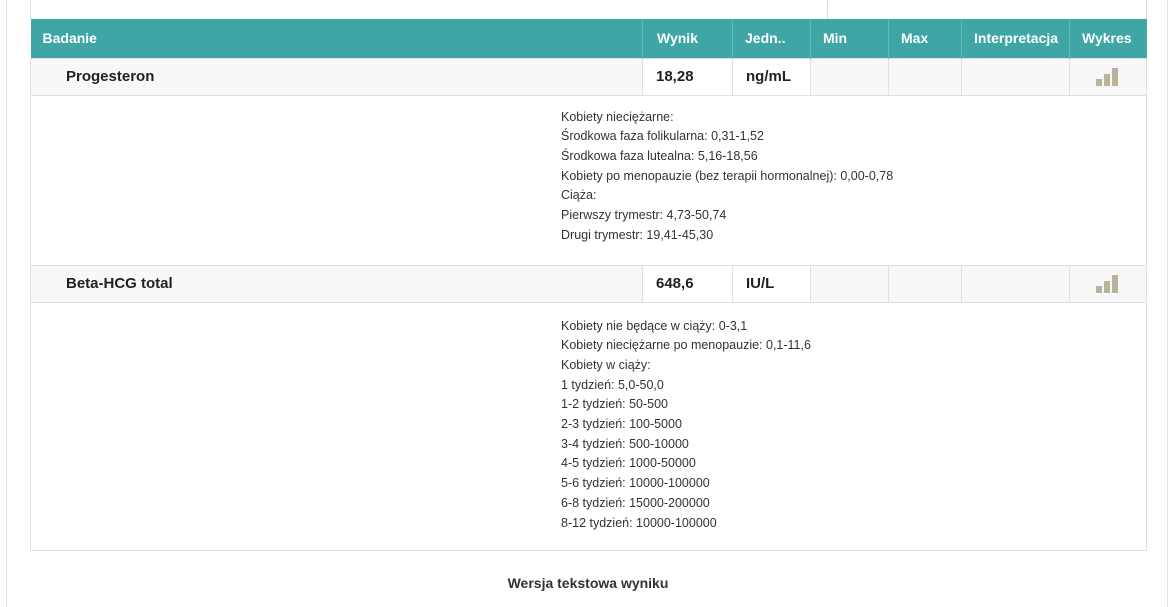 The height and width of the screenshot is (607, 1176). What do you see at coordinates (925, 38) in the screenshot?
I see `header-max: Max` at bounding box center [925, 38].